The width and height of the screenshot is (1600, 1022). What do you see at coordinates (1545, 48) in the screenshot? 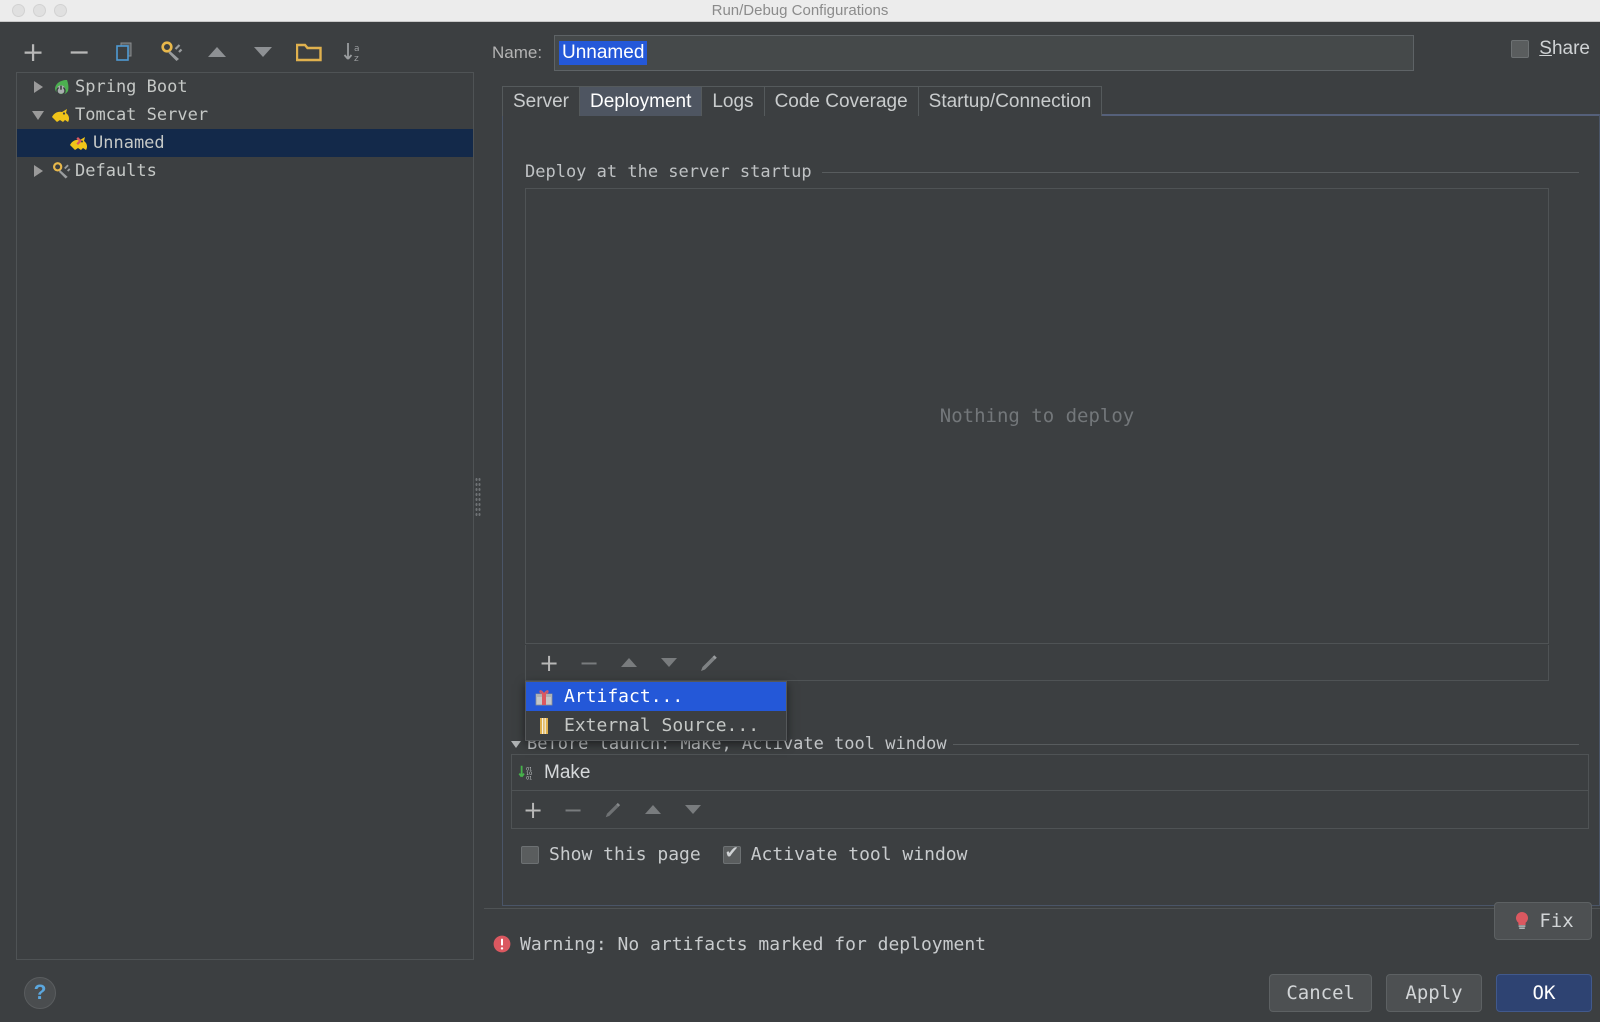
I see `share-mnemonic: S` at bounding box center [1545, 48].